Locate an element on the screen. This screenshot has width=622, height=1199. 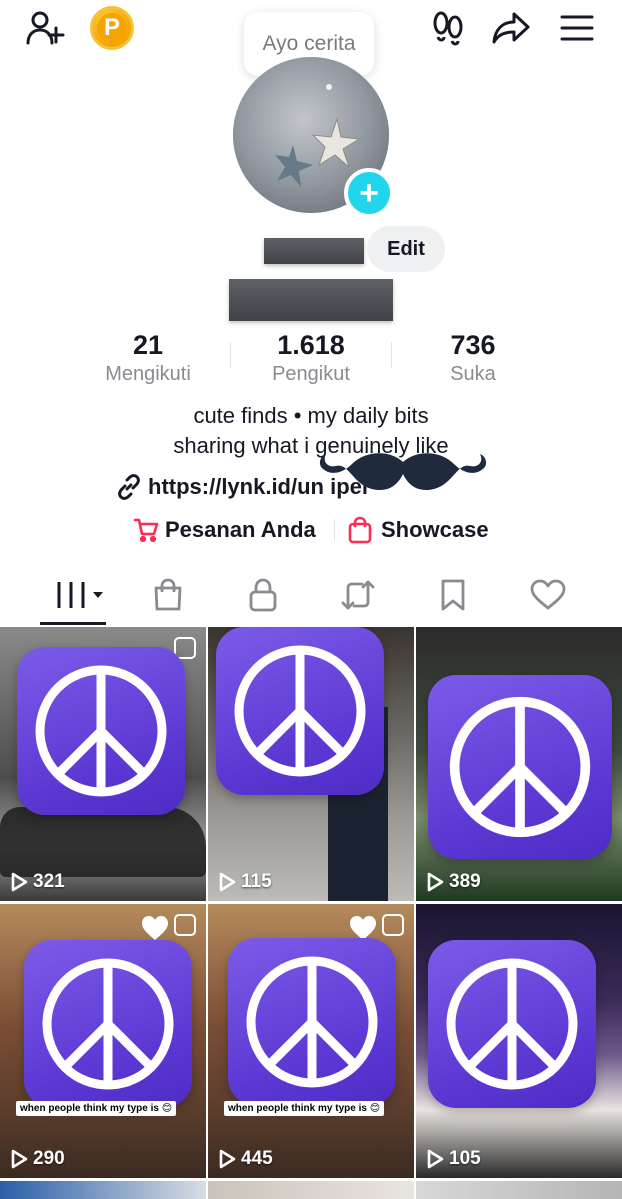
add-friend-button is located at coordinates (45, 28).